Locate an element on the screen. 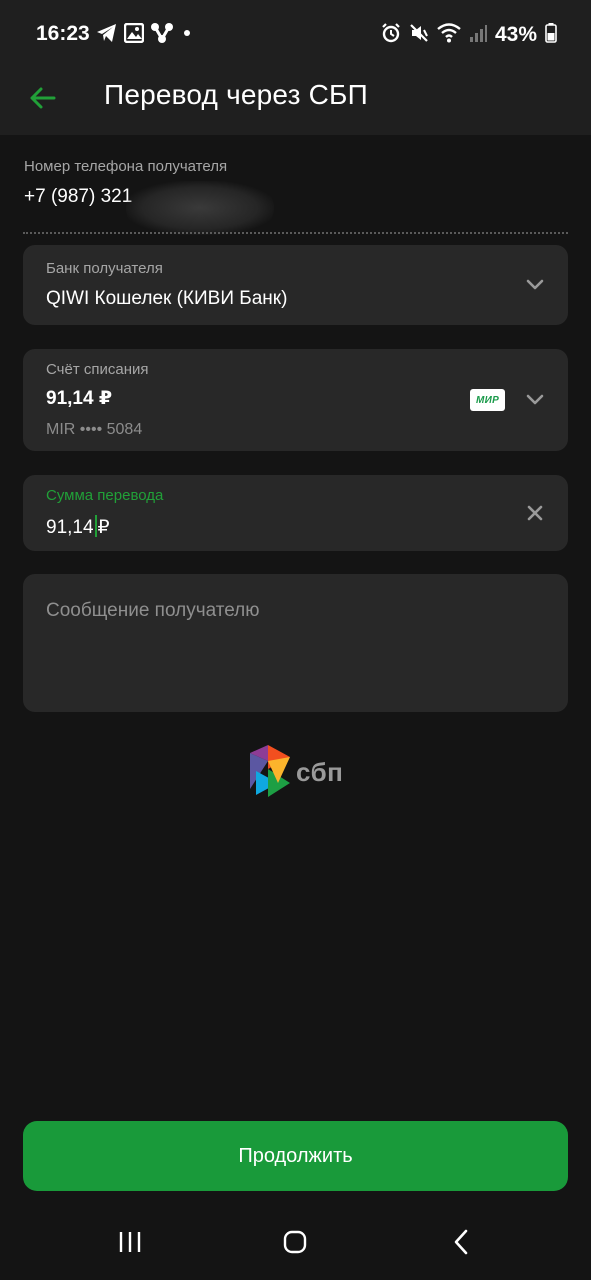 Image resolution: width=591 pixels, height=1280 pixels. amount-field: Сумма перевода 91,14 ₽ is located at coordinates (295, 513).